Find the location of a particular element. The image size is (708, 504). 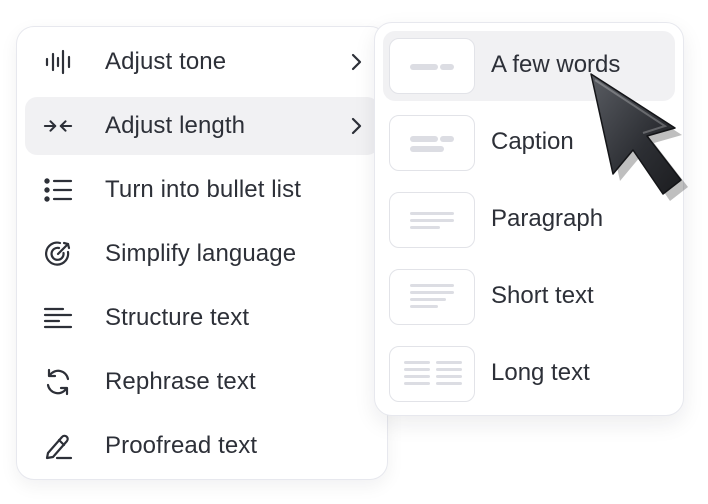

menu-item-label: Simplify language is located at coordinates (201, 253).